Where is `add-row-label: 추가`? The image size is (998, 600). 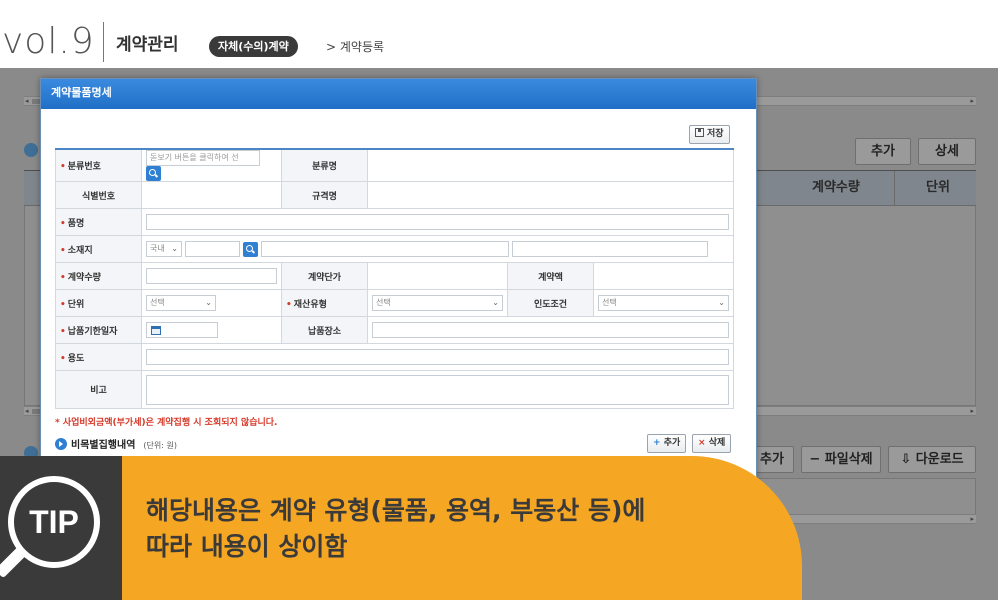 add-row-label: 추가 is located at coordinates (672, 443).